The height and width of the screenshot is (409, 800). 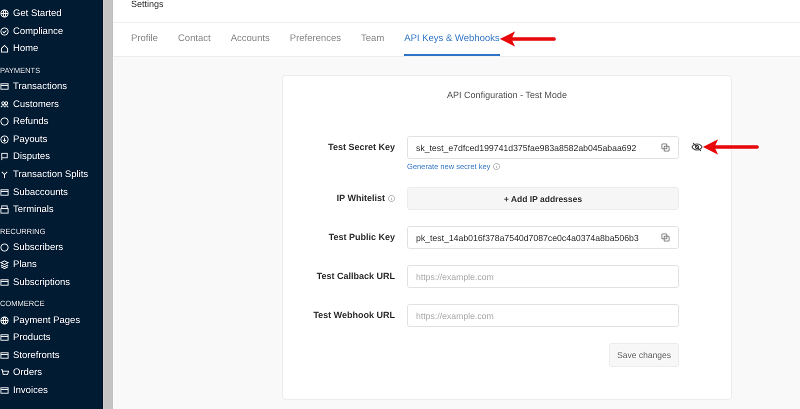 What do you see at coordinates (108, 204) in the screenshot?
I see `scrollbar` at bounding box center [108, 204].